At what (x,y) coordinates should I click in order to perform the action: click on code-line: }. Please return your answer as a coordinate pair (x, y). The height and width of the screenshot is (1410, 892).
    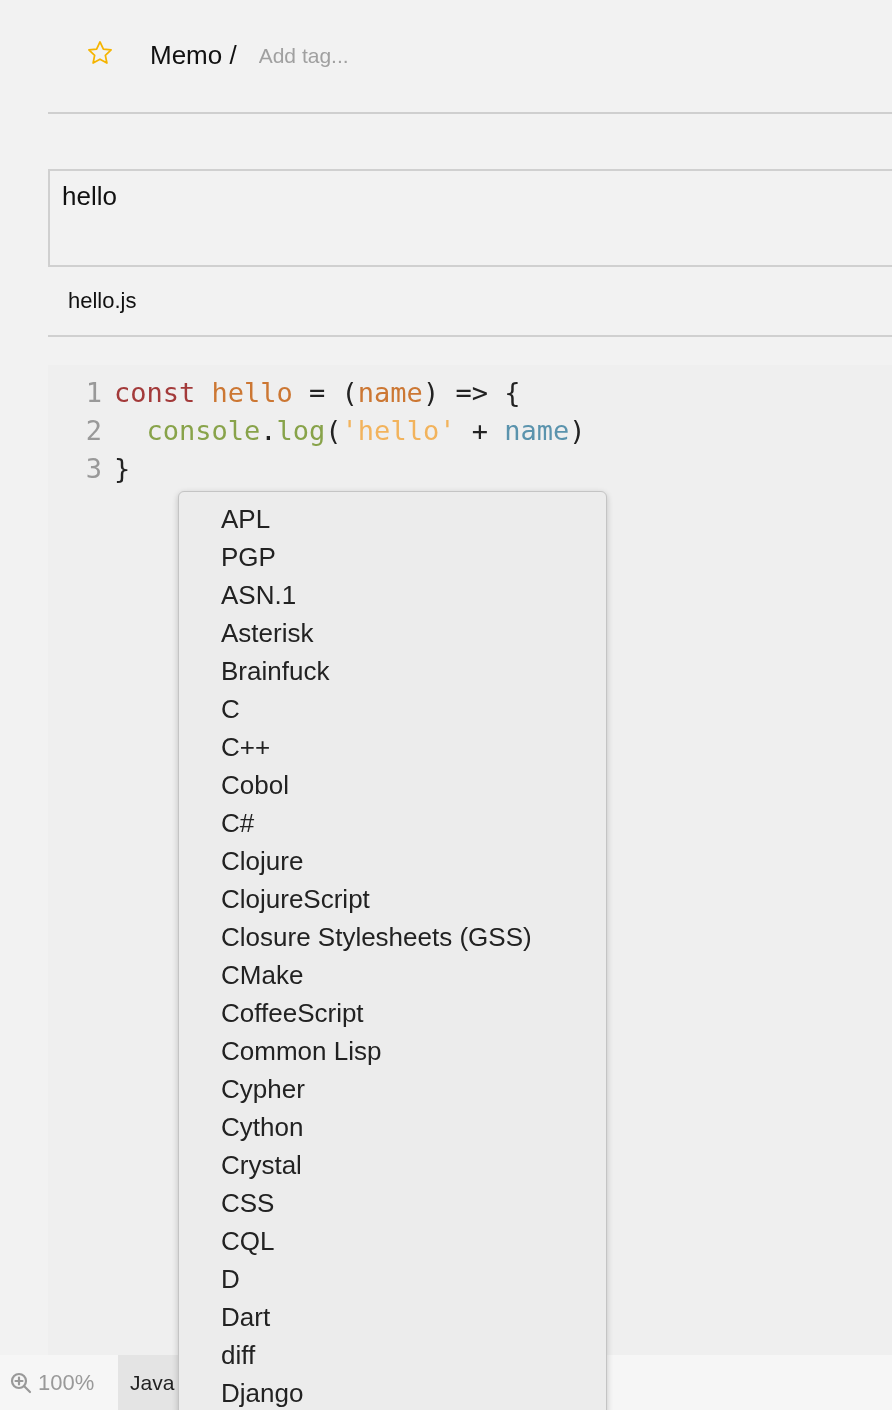
    Looking at the image, I should click on (122, 468).